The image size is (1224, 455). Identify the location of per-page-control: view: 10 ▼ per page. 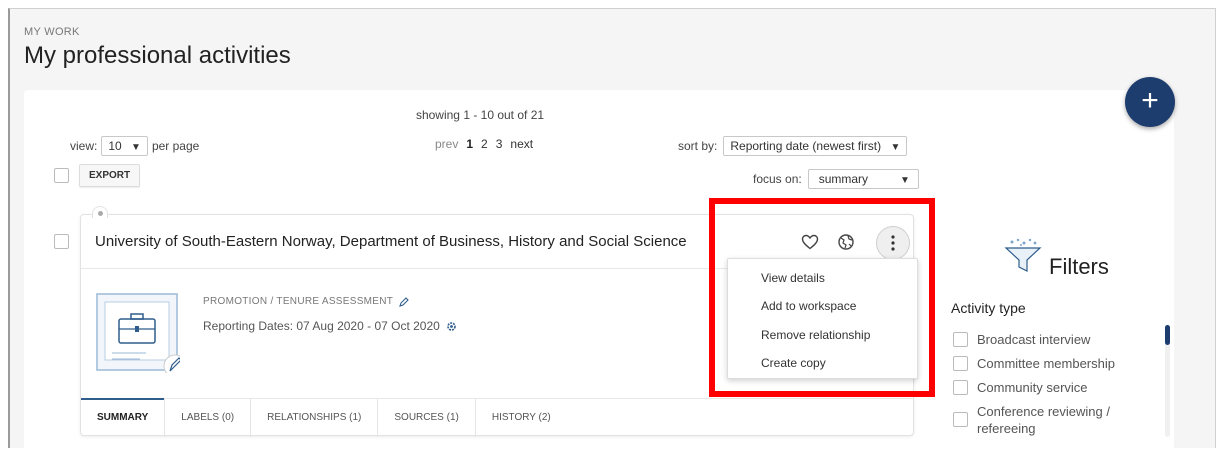
(134, 146).